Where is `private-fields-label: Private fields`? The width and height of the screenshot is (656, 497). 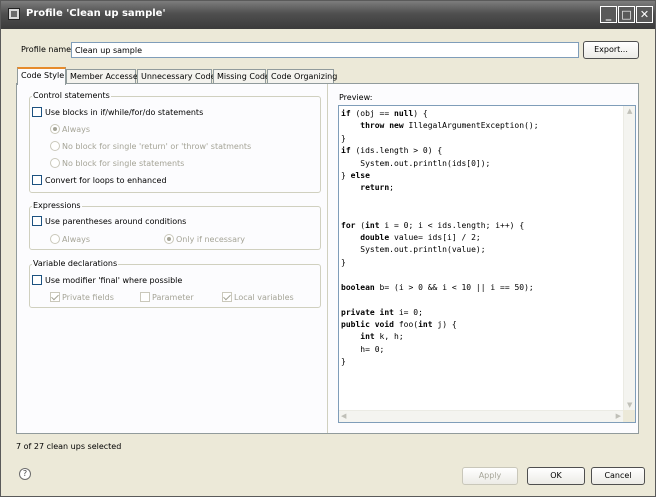
private-fields-label: Private fields is located at coordinates (88, 297).